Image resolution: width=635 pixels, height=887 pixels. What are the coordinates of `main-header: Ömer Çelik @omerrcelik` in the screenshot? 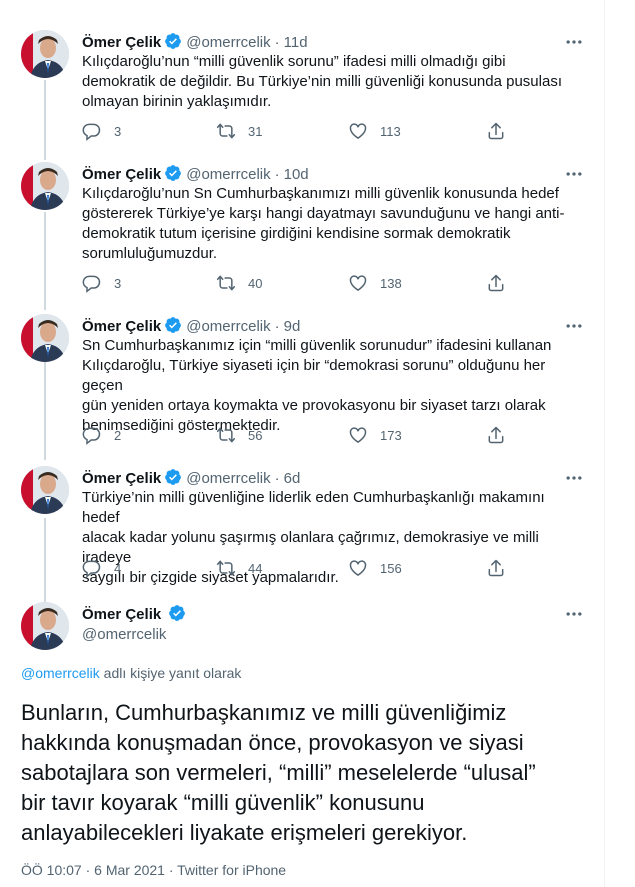 It's located at (134, 624).